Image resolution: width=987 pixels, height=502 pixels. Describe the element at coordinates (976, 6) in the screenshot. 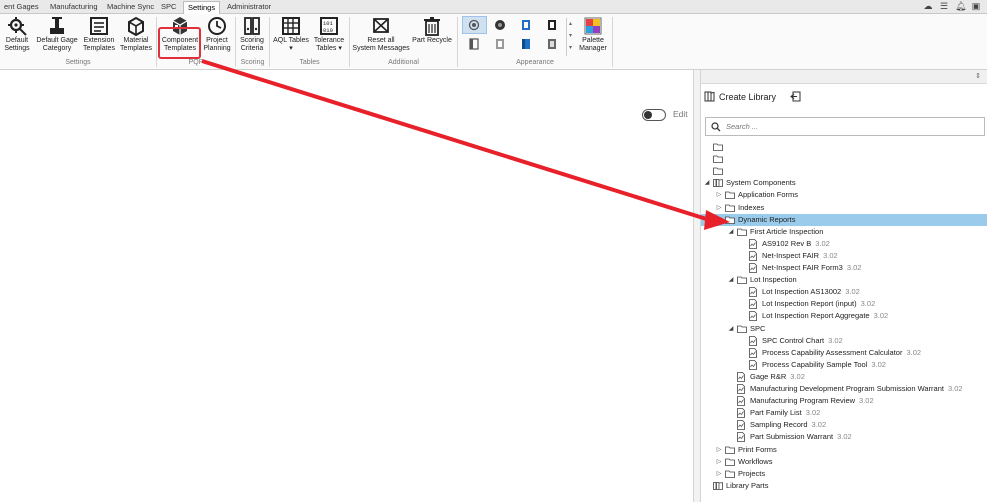

I see `window-icon: ▣` at that location.